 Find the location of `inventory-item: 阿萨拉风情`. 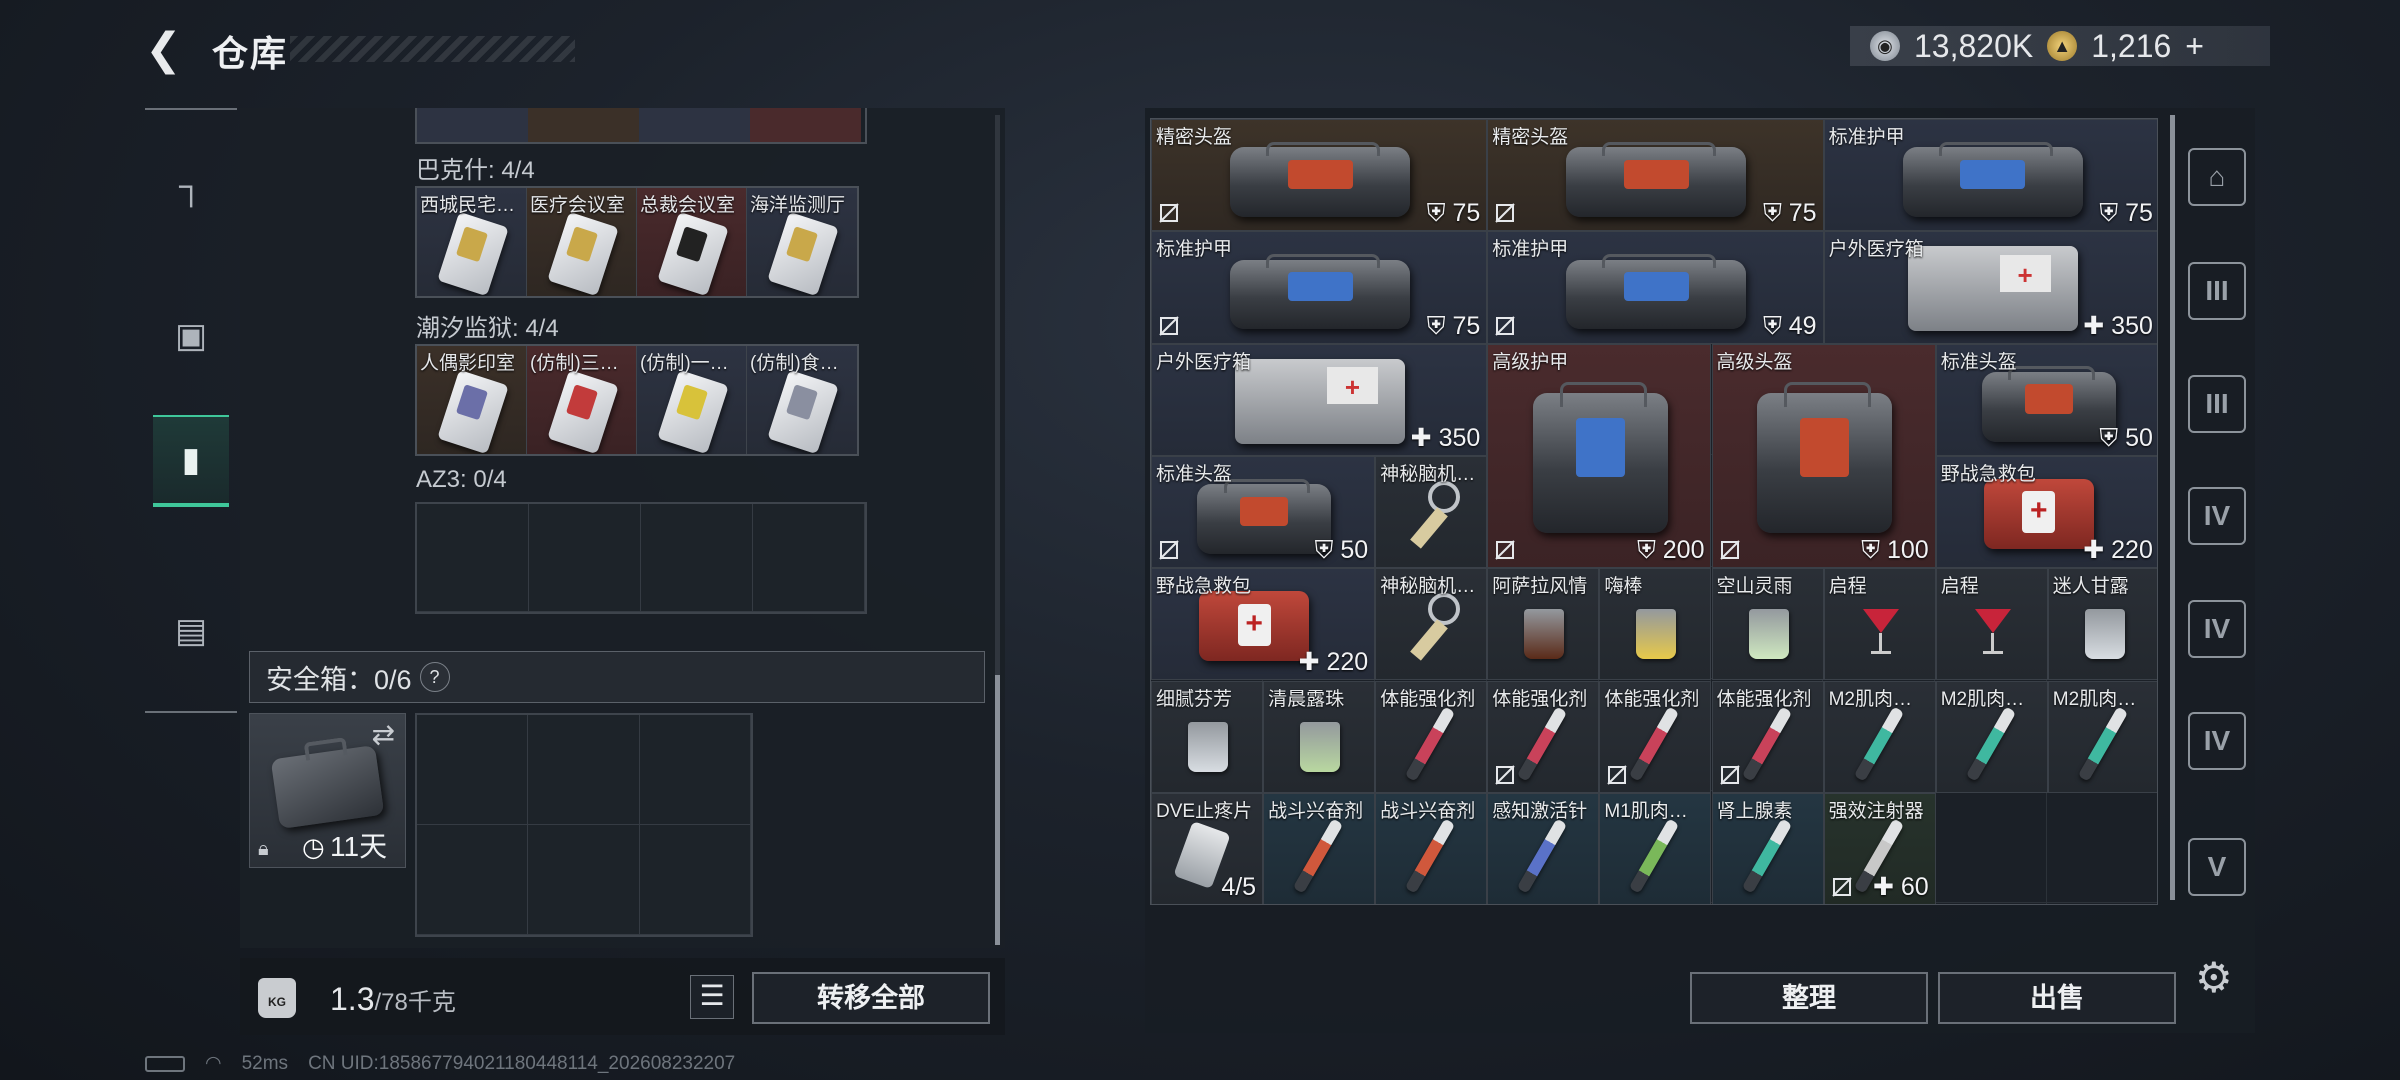

inventory-item: 阿萨拉风情 is located at coordinates (1543, 624).